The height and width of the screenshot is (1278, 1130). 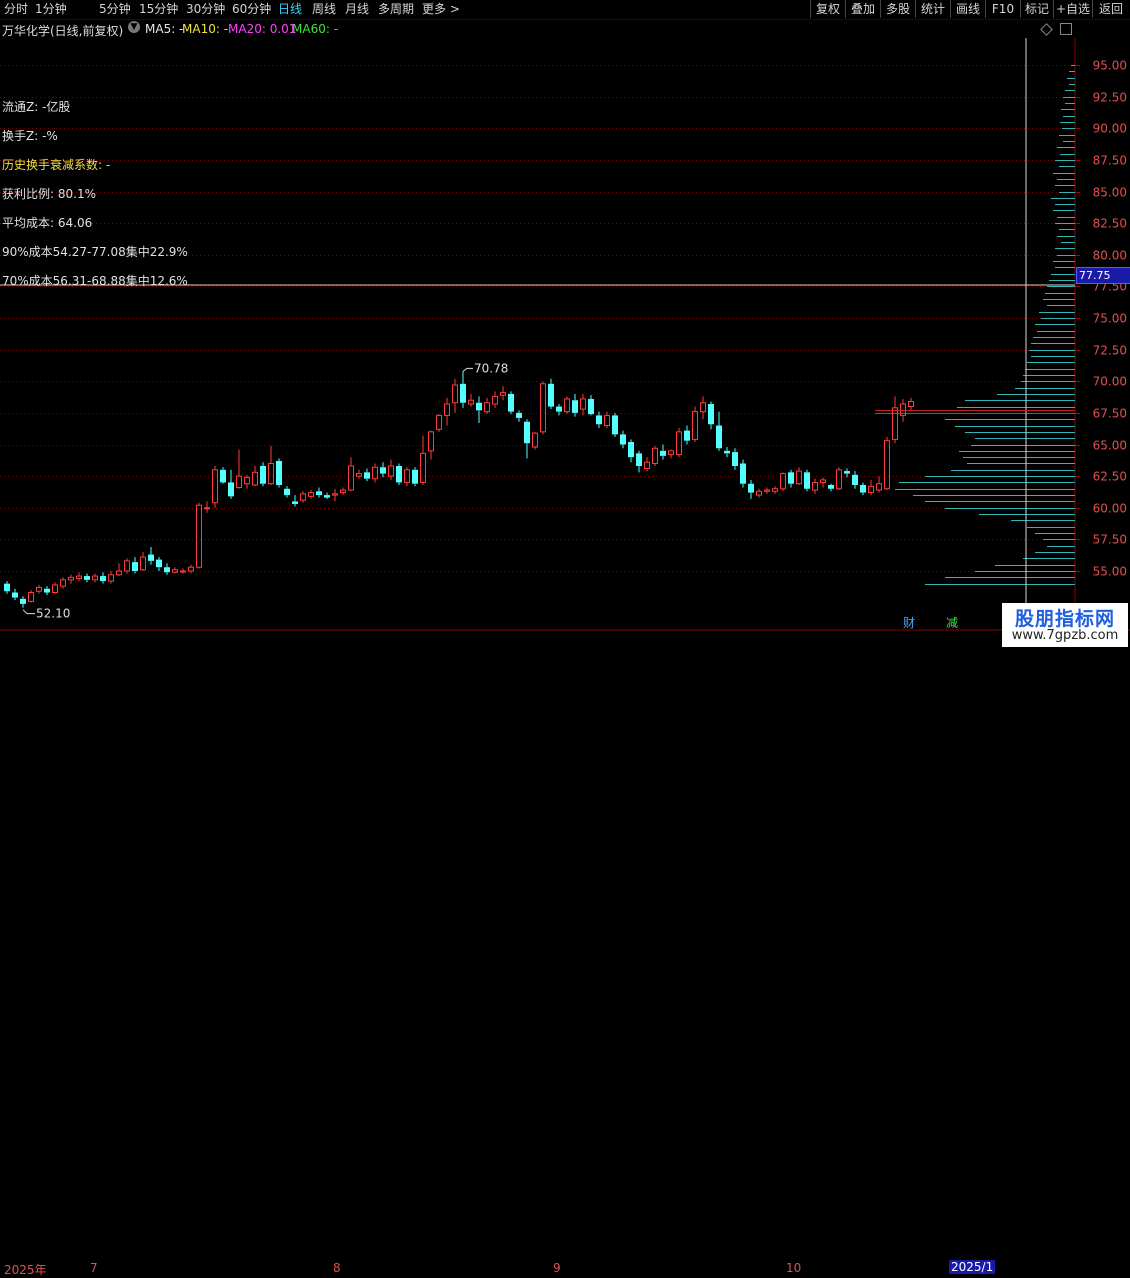 I want to click on reduce-marker: 减, so click(x=952, y=622).